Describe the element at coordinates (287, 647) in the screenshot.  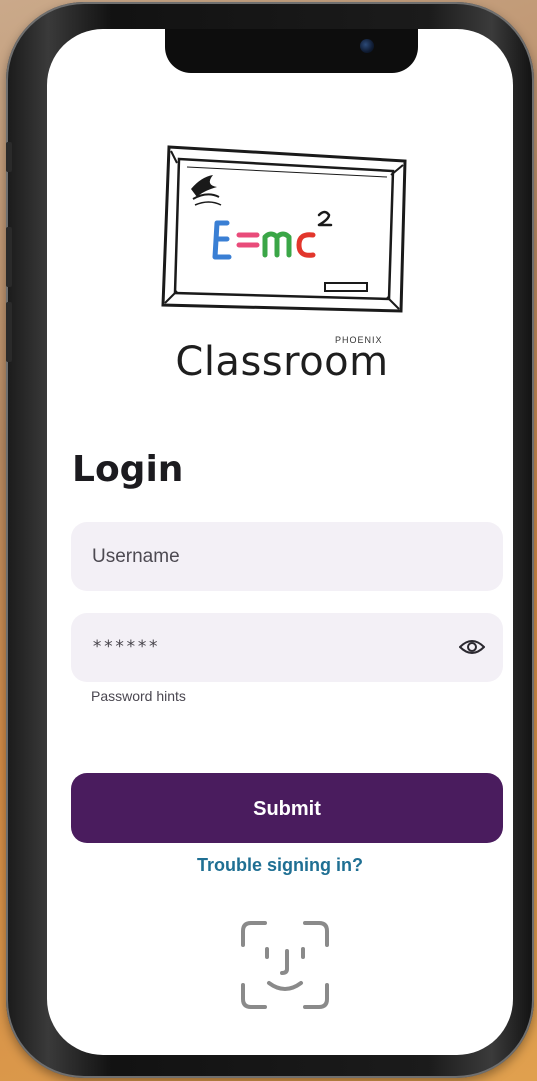
I see `password-input: ******` at that location.